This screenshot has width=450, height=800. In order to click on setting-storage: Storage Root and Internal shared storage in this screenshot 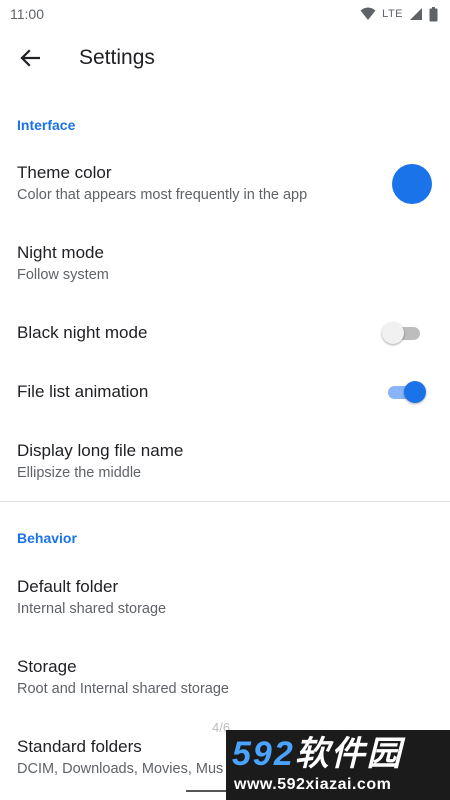, I will do `click(225, 678)`.